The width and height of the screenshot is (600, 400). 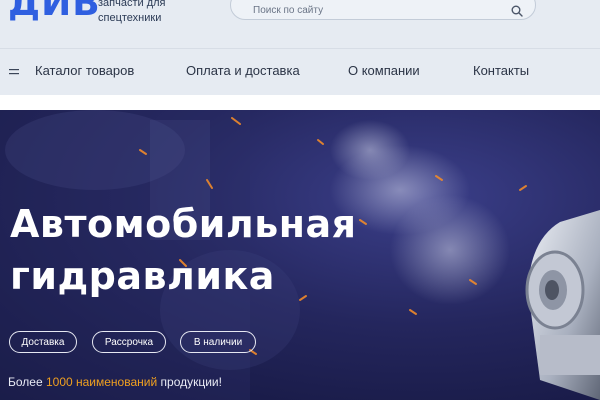 What do you see at coordinates (183, 224) in the screenshot?
I see `hero-title-line-1: Автомобильная` at bounding box center [183, 224].